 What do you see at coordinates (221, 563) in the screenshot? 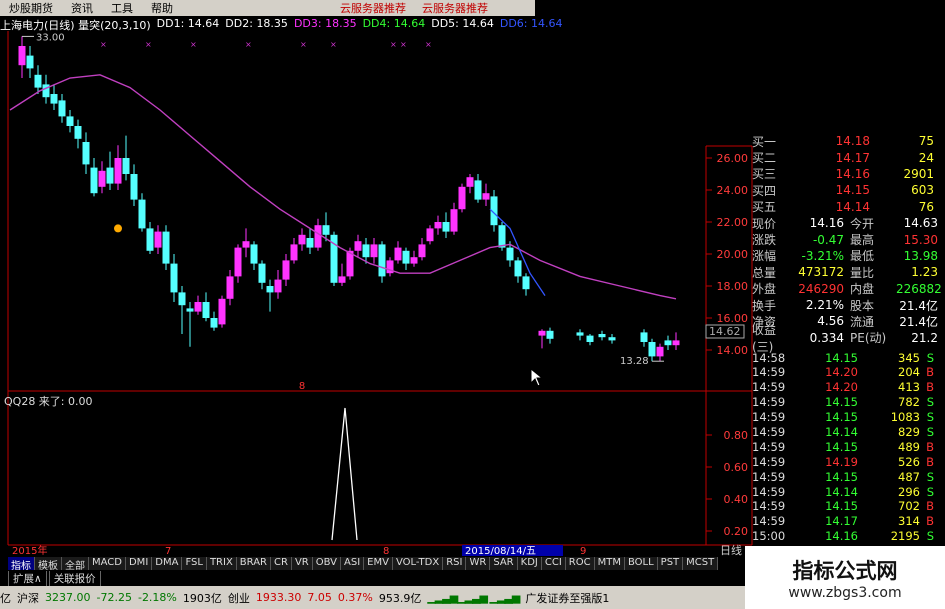
I see `tab-trix: TRIX` at bounding box center [221, 563].